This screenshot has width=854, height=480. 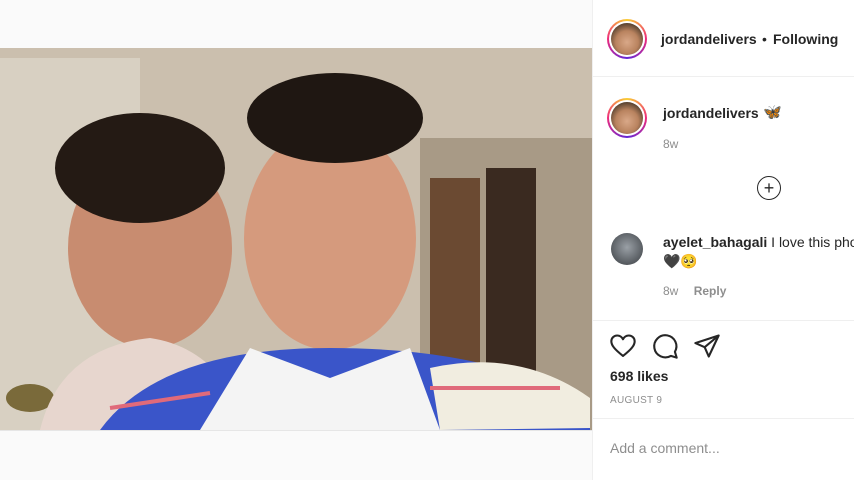 What do you see at coordinates (670, 291) in the screenshot?
I see `comment-age: 8w` at bounding box center [670, 291].